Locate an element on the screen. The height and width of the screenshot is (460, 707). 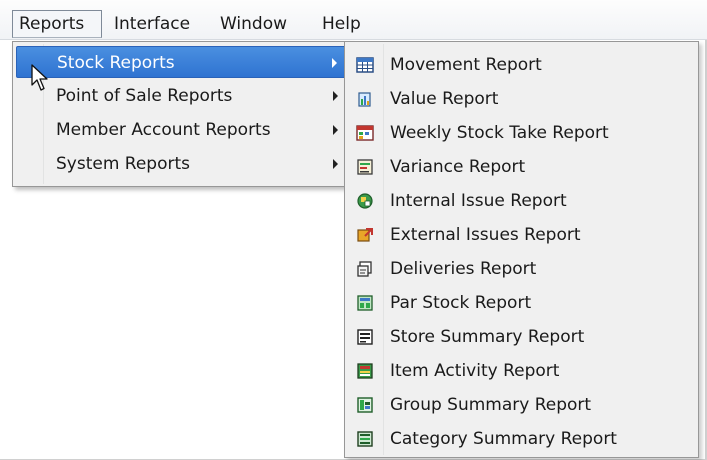
menu-reports: Reports is located at coordinates (57, 24).